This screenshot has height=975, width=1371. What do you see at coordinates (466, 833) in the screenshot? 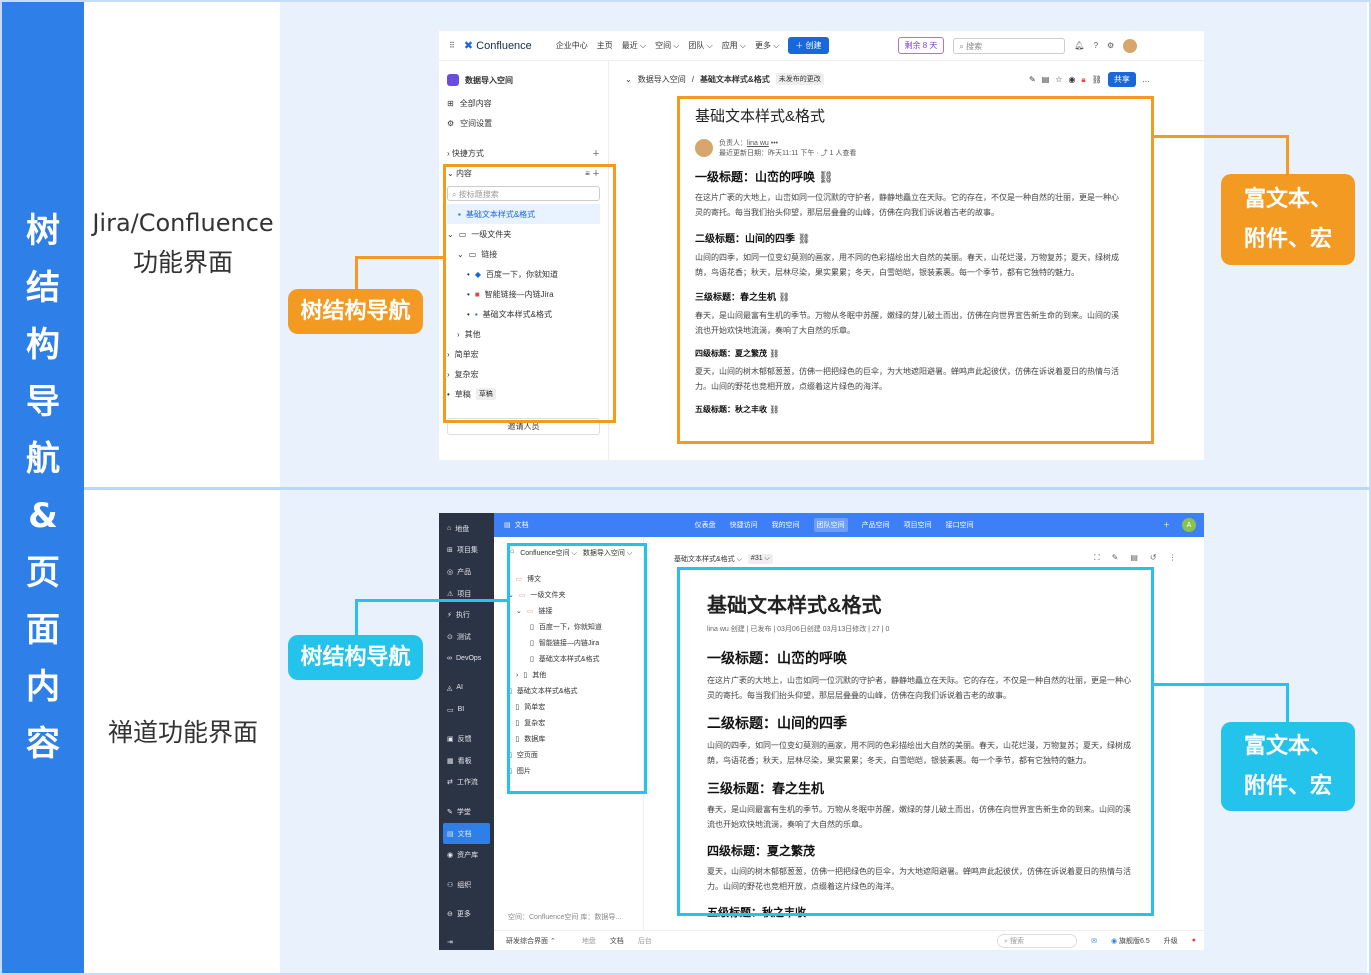
I see `nav-item-active: ▤ 文档` at bounding box center [466, 833].